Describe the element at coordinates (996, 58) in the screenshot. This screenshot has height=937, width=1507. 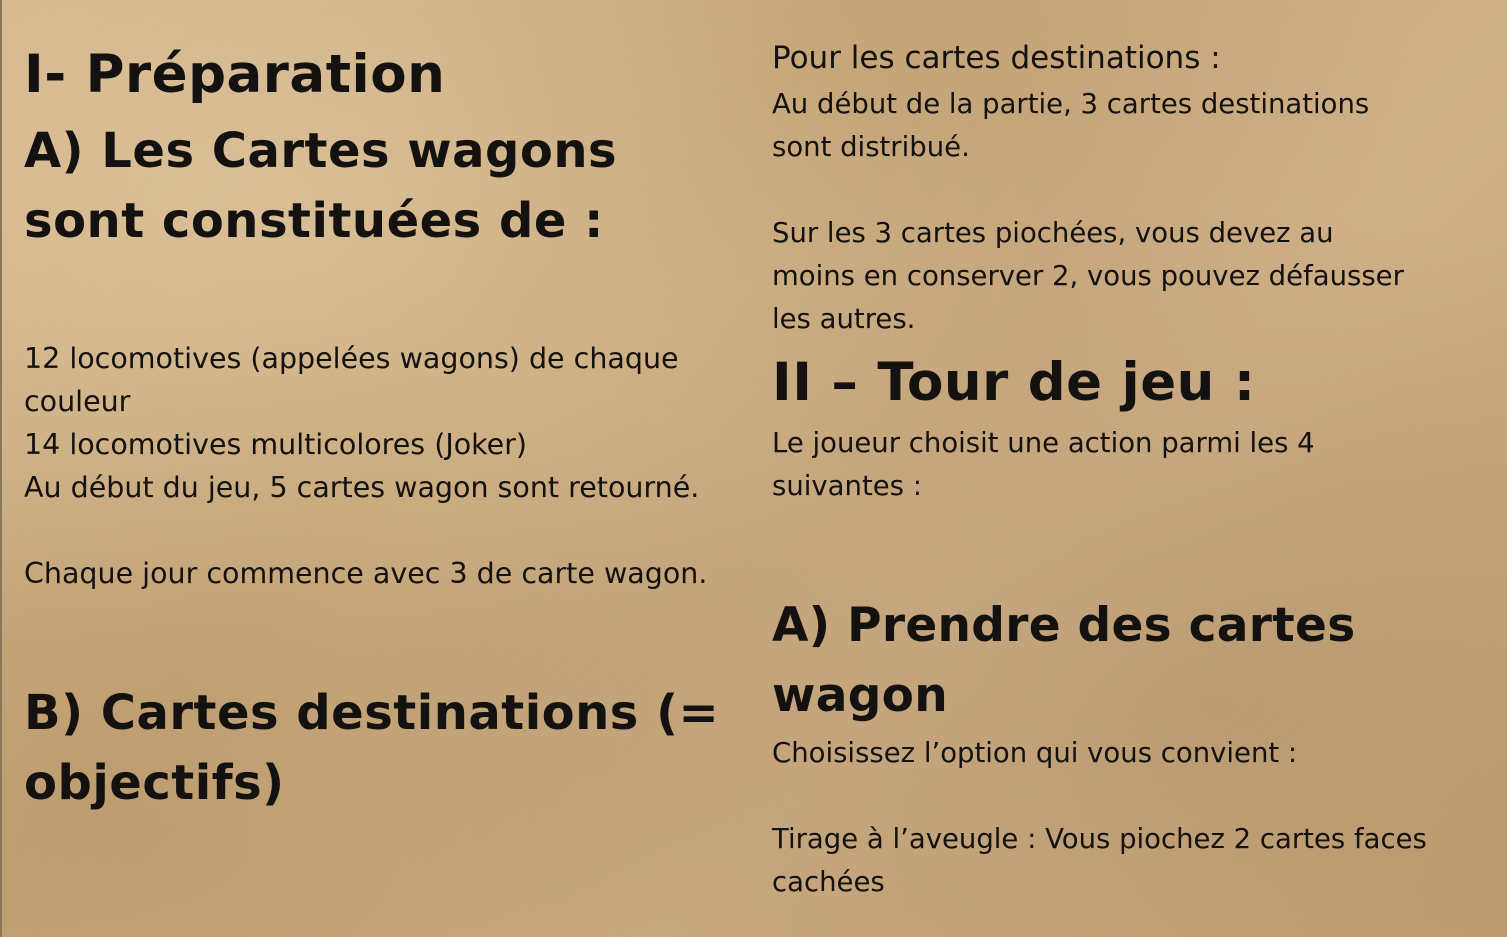
I see `destinations-label: Pour les cartes destinations :` at that location.